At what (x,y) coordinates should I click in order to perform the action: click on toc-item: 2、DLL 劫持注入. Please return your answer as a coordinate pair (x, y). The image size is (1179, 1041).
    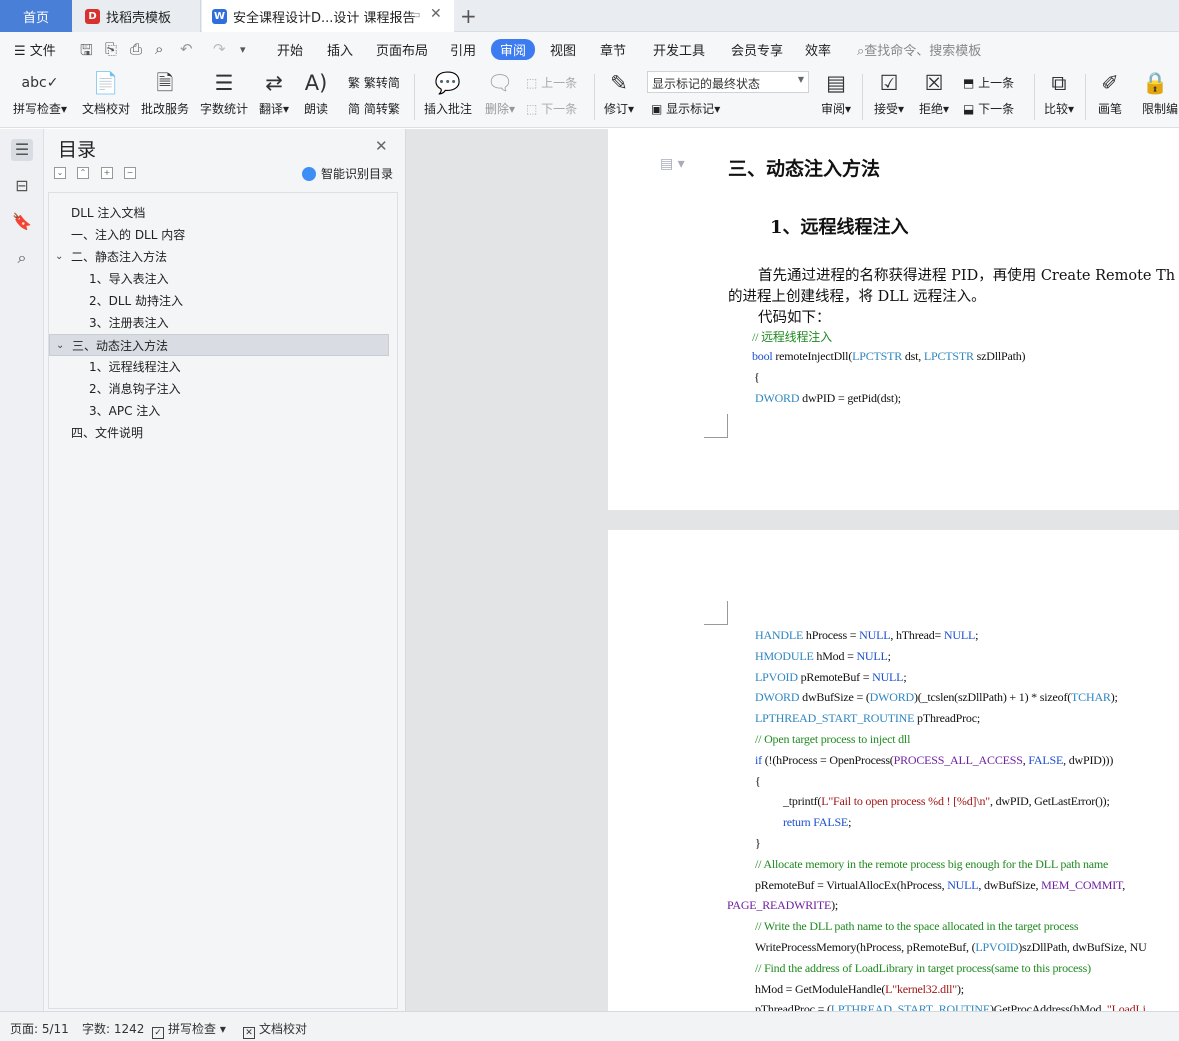
    Looking at the image, I should click on (219, 301).